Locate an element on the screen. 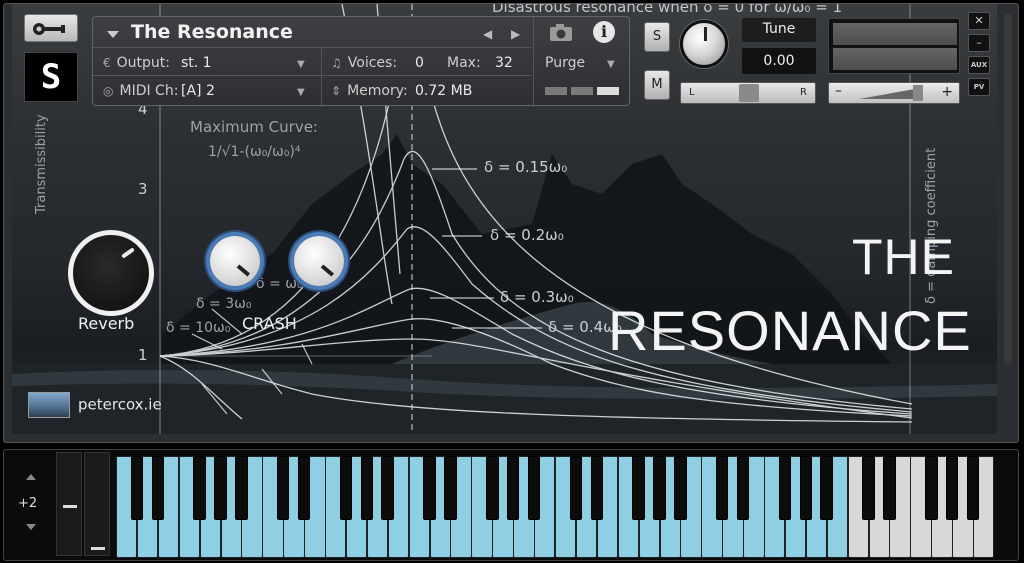  purge-button: Purge is located at coordinates (565, 63).